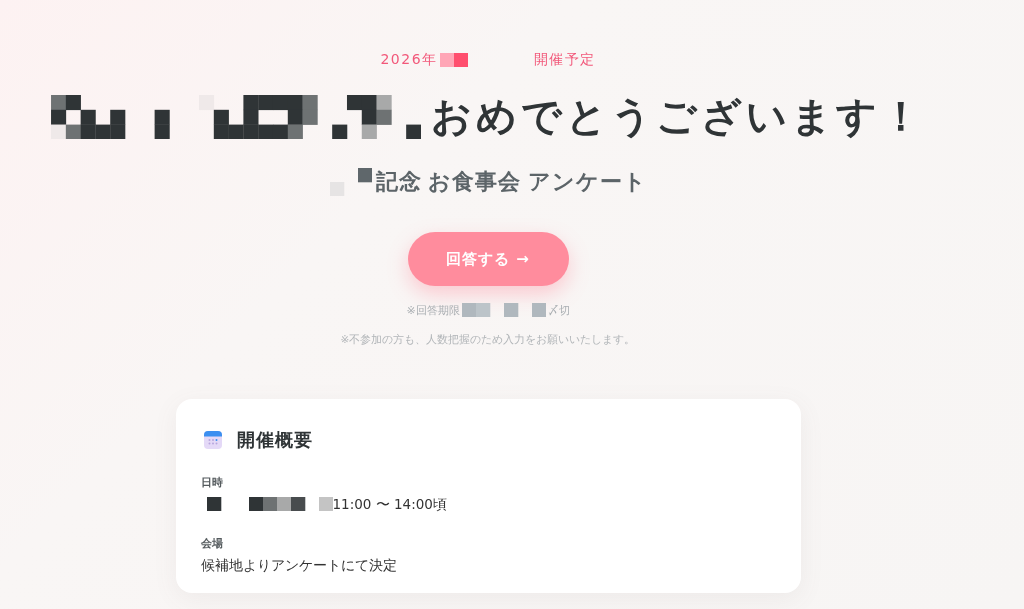 This screenshot has width=1024, height=609. I want to click on field-label: 日時, so click(211, 483).